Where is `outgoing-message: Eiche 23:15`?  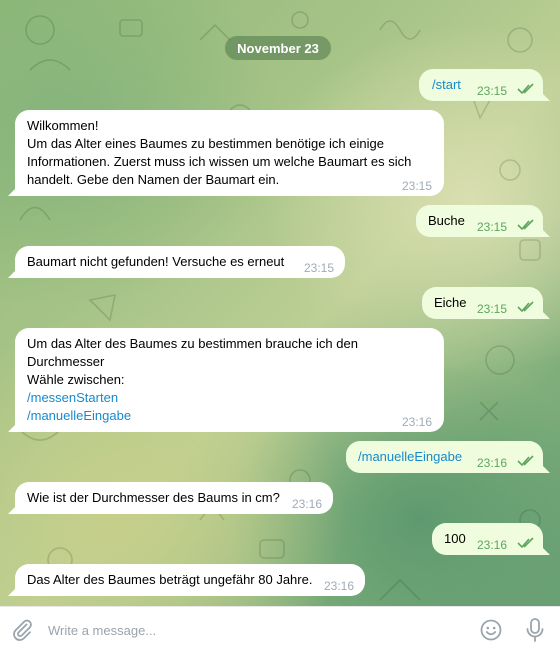 outgoing-message: Eiche 23:15 is located at coordinates (482, 303).